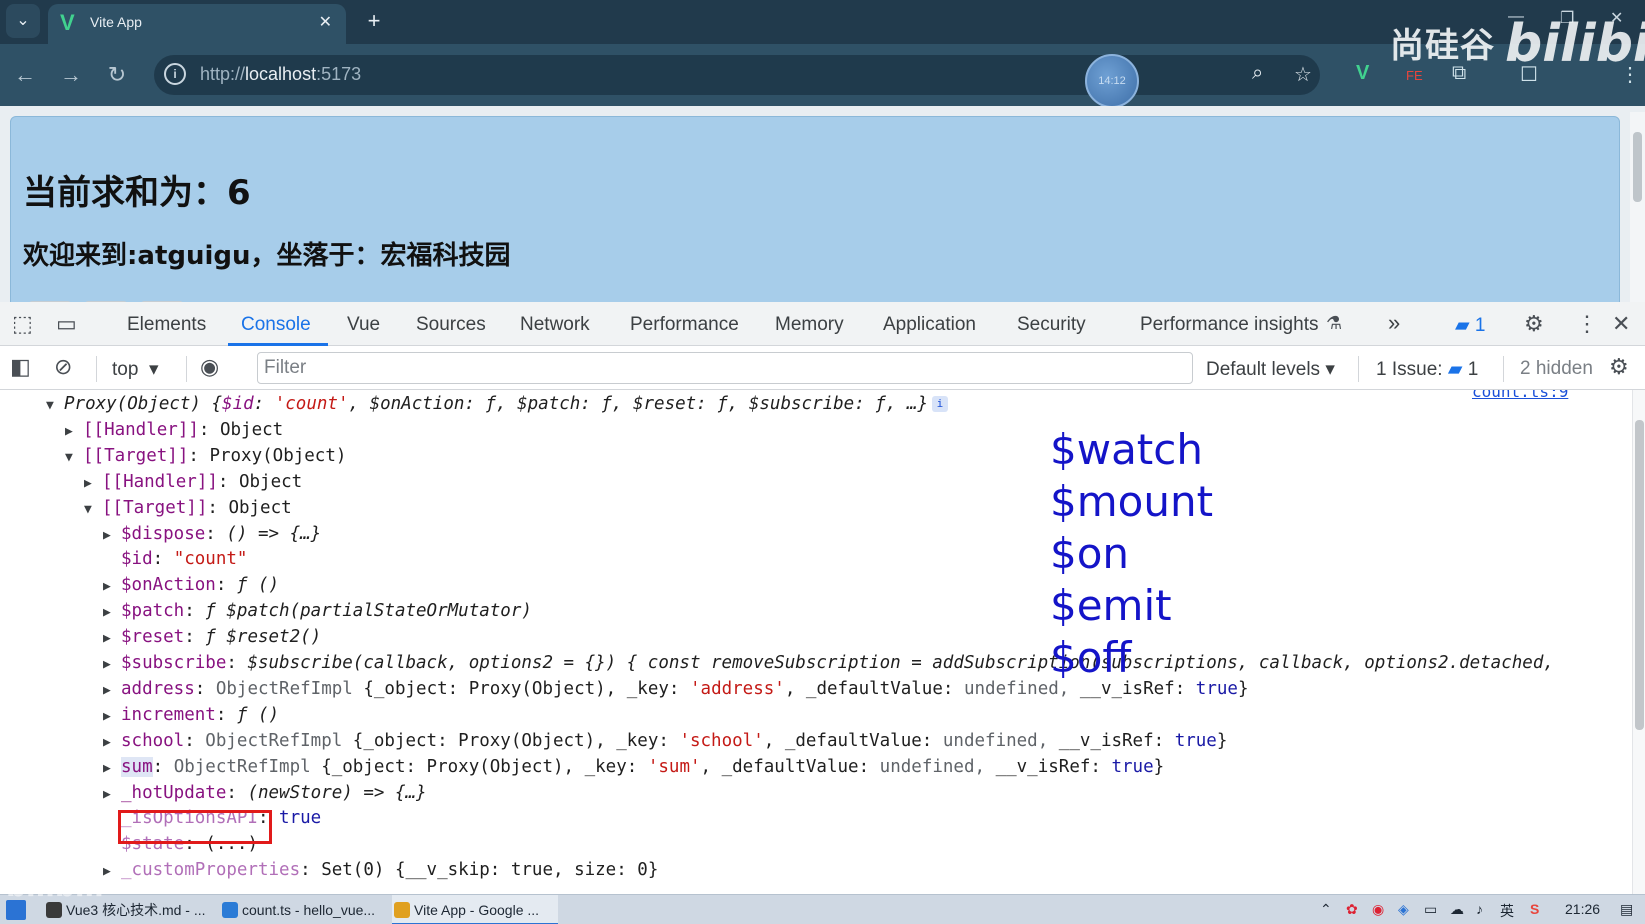 Image resolution: width=1645 pixels, height=924 pixels. What do you see at coordinates (174, 792) in the screenshot?
I see `property-key: _hotUpdate` at bounding box center [174, 792].